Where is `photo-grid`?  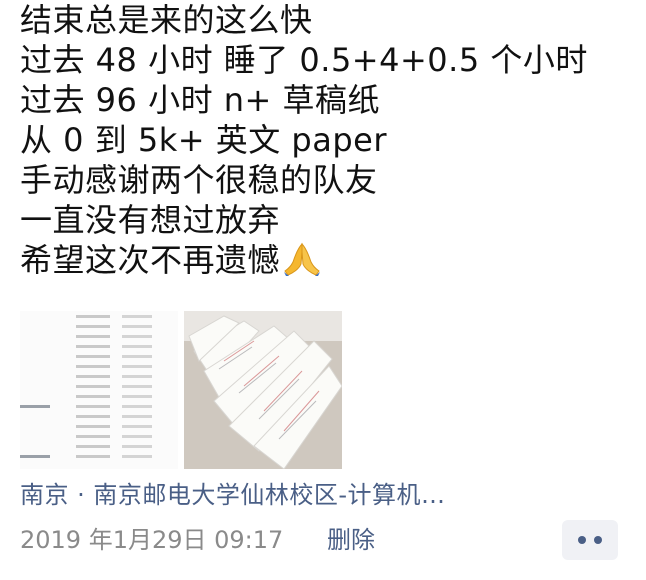
photo-grid is located at coordinates (181, 390).